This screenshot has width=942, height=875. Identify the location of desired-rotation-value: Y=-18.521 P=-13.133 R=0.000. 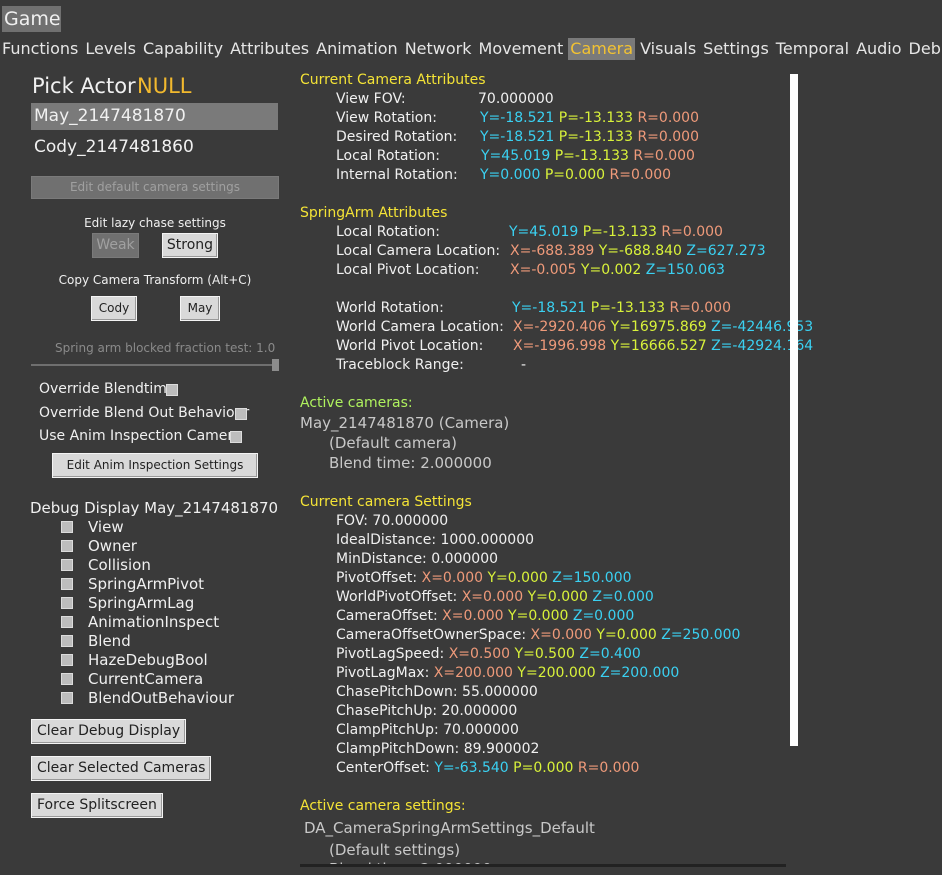
(589, 137).